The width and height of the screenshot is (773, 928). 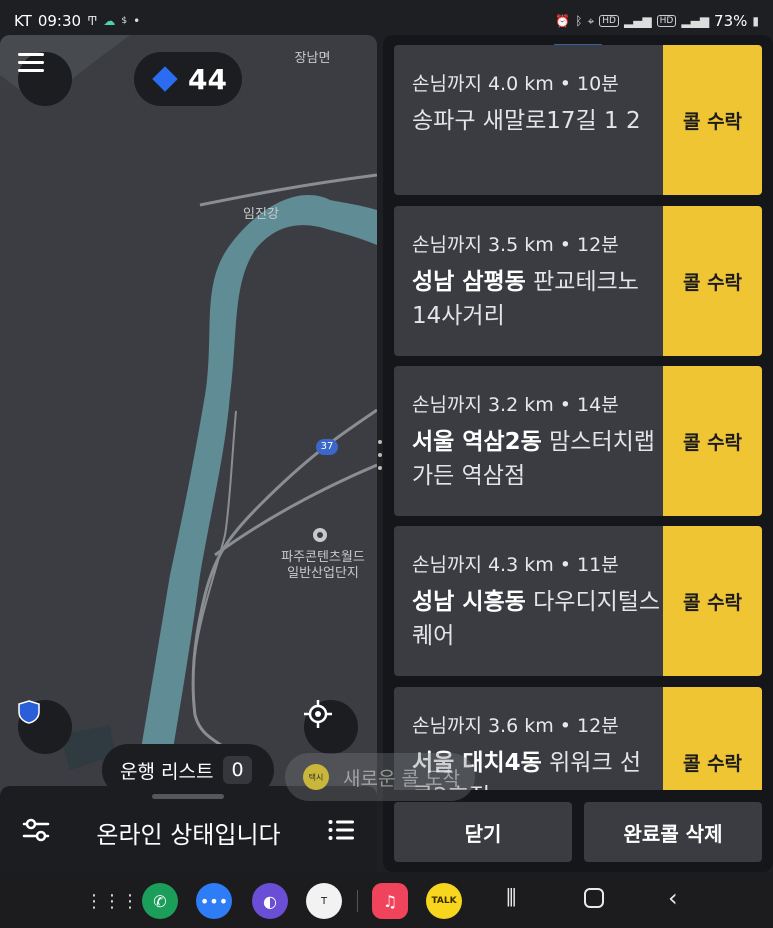 What do you see at coordinates (324, 901) in the screenshot?
I see `kakao-t-icon: T` at bounding box center [324, 901].